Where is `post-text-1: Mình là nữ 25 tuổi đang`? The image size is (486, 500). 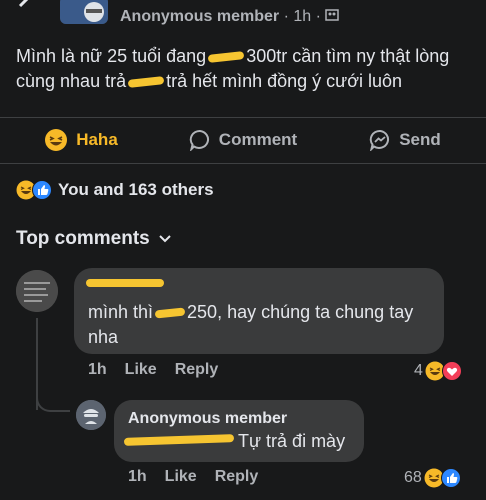 post-text-1: Mình là nữ 25 tuổi đang is located at coordinates (111, 56).